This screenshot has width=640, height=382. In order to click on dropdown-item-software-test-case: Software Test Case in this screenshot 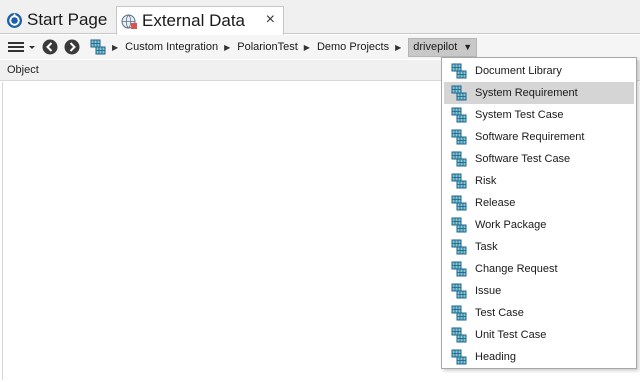, I will do `click(539, 159)`.